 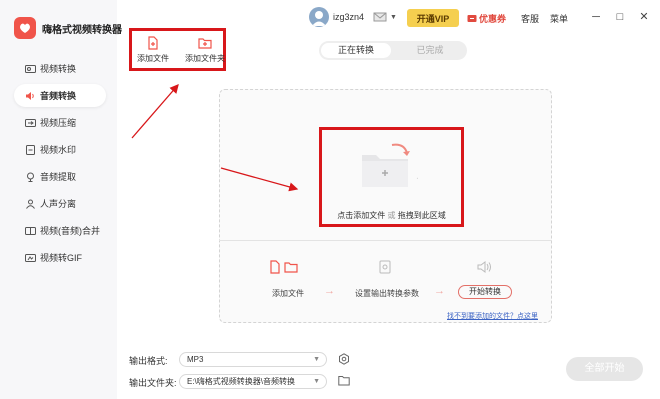 What do you see at coordinates (485, 268) in the screenshot?
I see `audio-icon` at bounding box center [485, 268].